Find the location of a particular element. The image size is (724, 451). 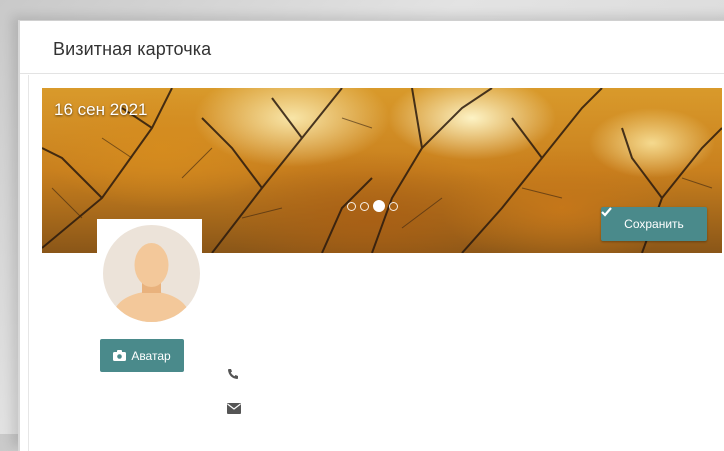

camera-icon is located at coordinates (120, 355).